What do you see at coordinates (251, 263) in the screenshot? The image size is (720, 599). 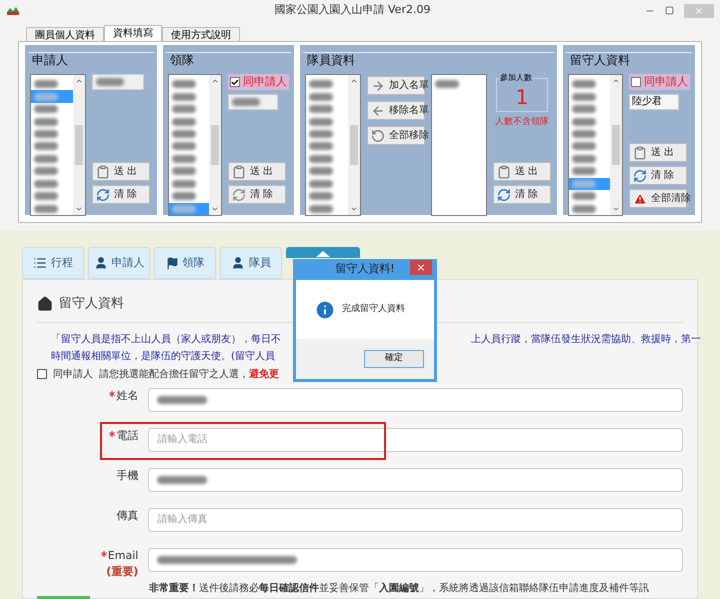 I see `tab: 隊員` at bounding box center [251, 263].